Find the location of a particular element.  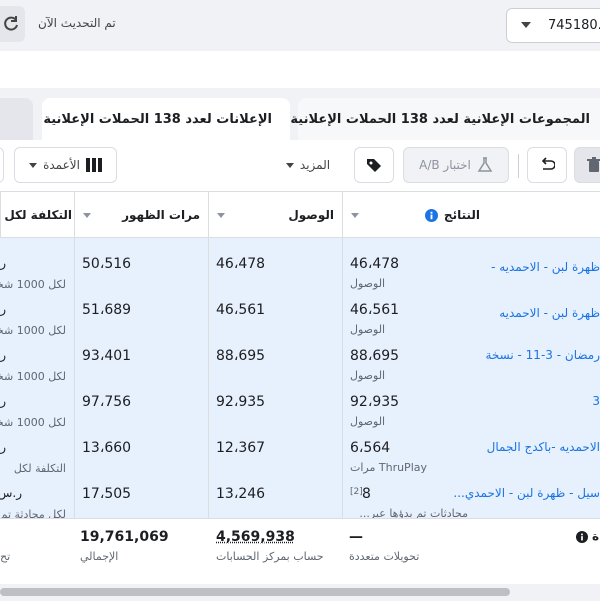

impressions-value: 51،689 is located at coordinates (107, 310).